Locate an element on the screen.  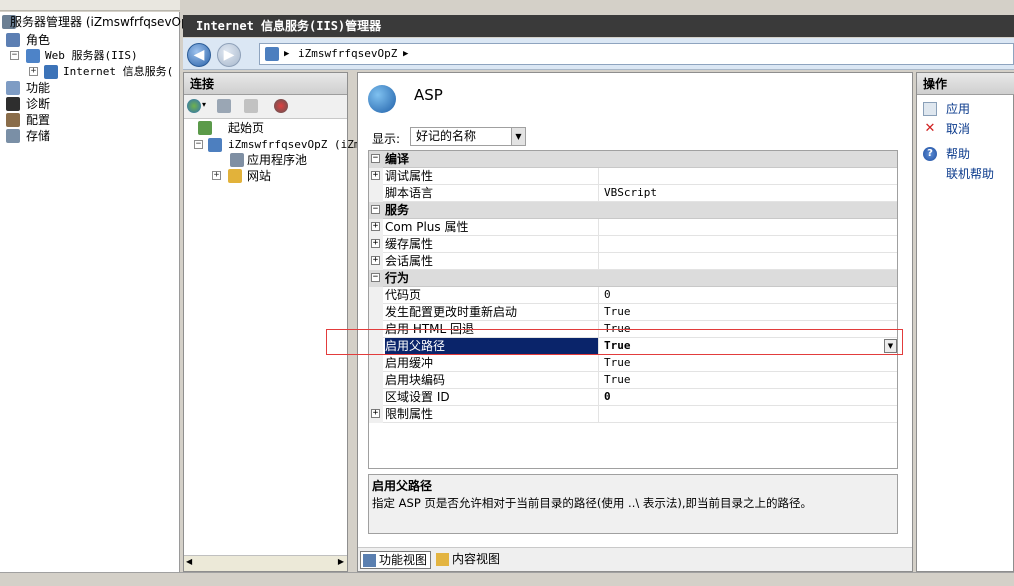
property-name: Com Plus 属性 is located at coordinates (492, 227).